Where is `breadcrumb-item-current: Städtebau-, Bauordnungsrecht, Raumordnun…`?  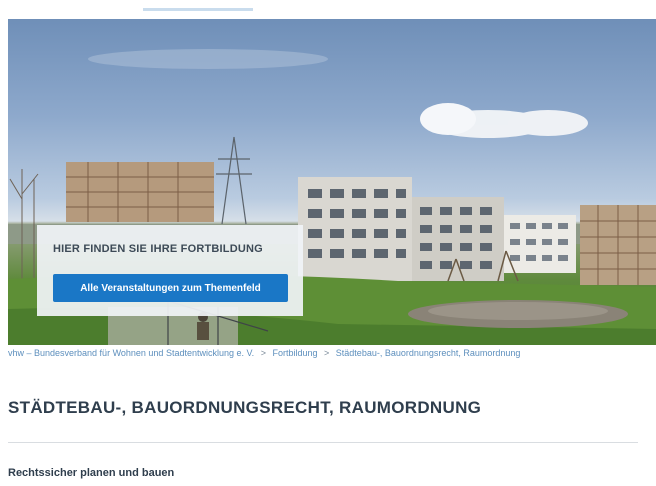 breadcrumb-item-current: Städtebau-, Bauordnungsrecht, Raumordnun… is located at coordinates (428, 353).